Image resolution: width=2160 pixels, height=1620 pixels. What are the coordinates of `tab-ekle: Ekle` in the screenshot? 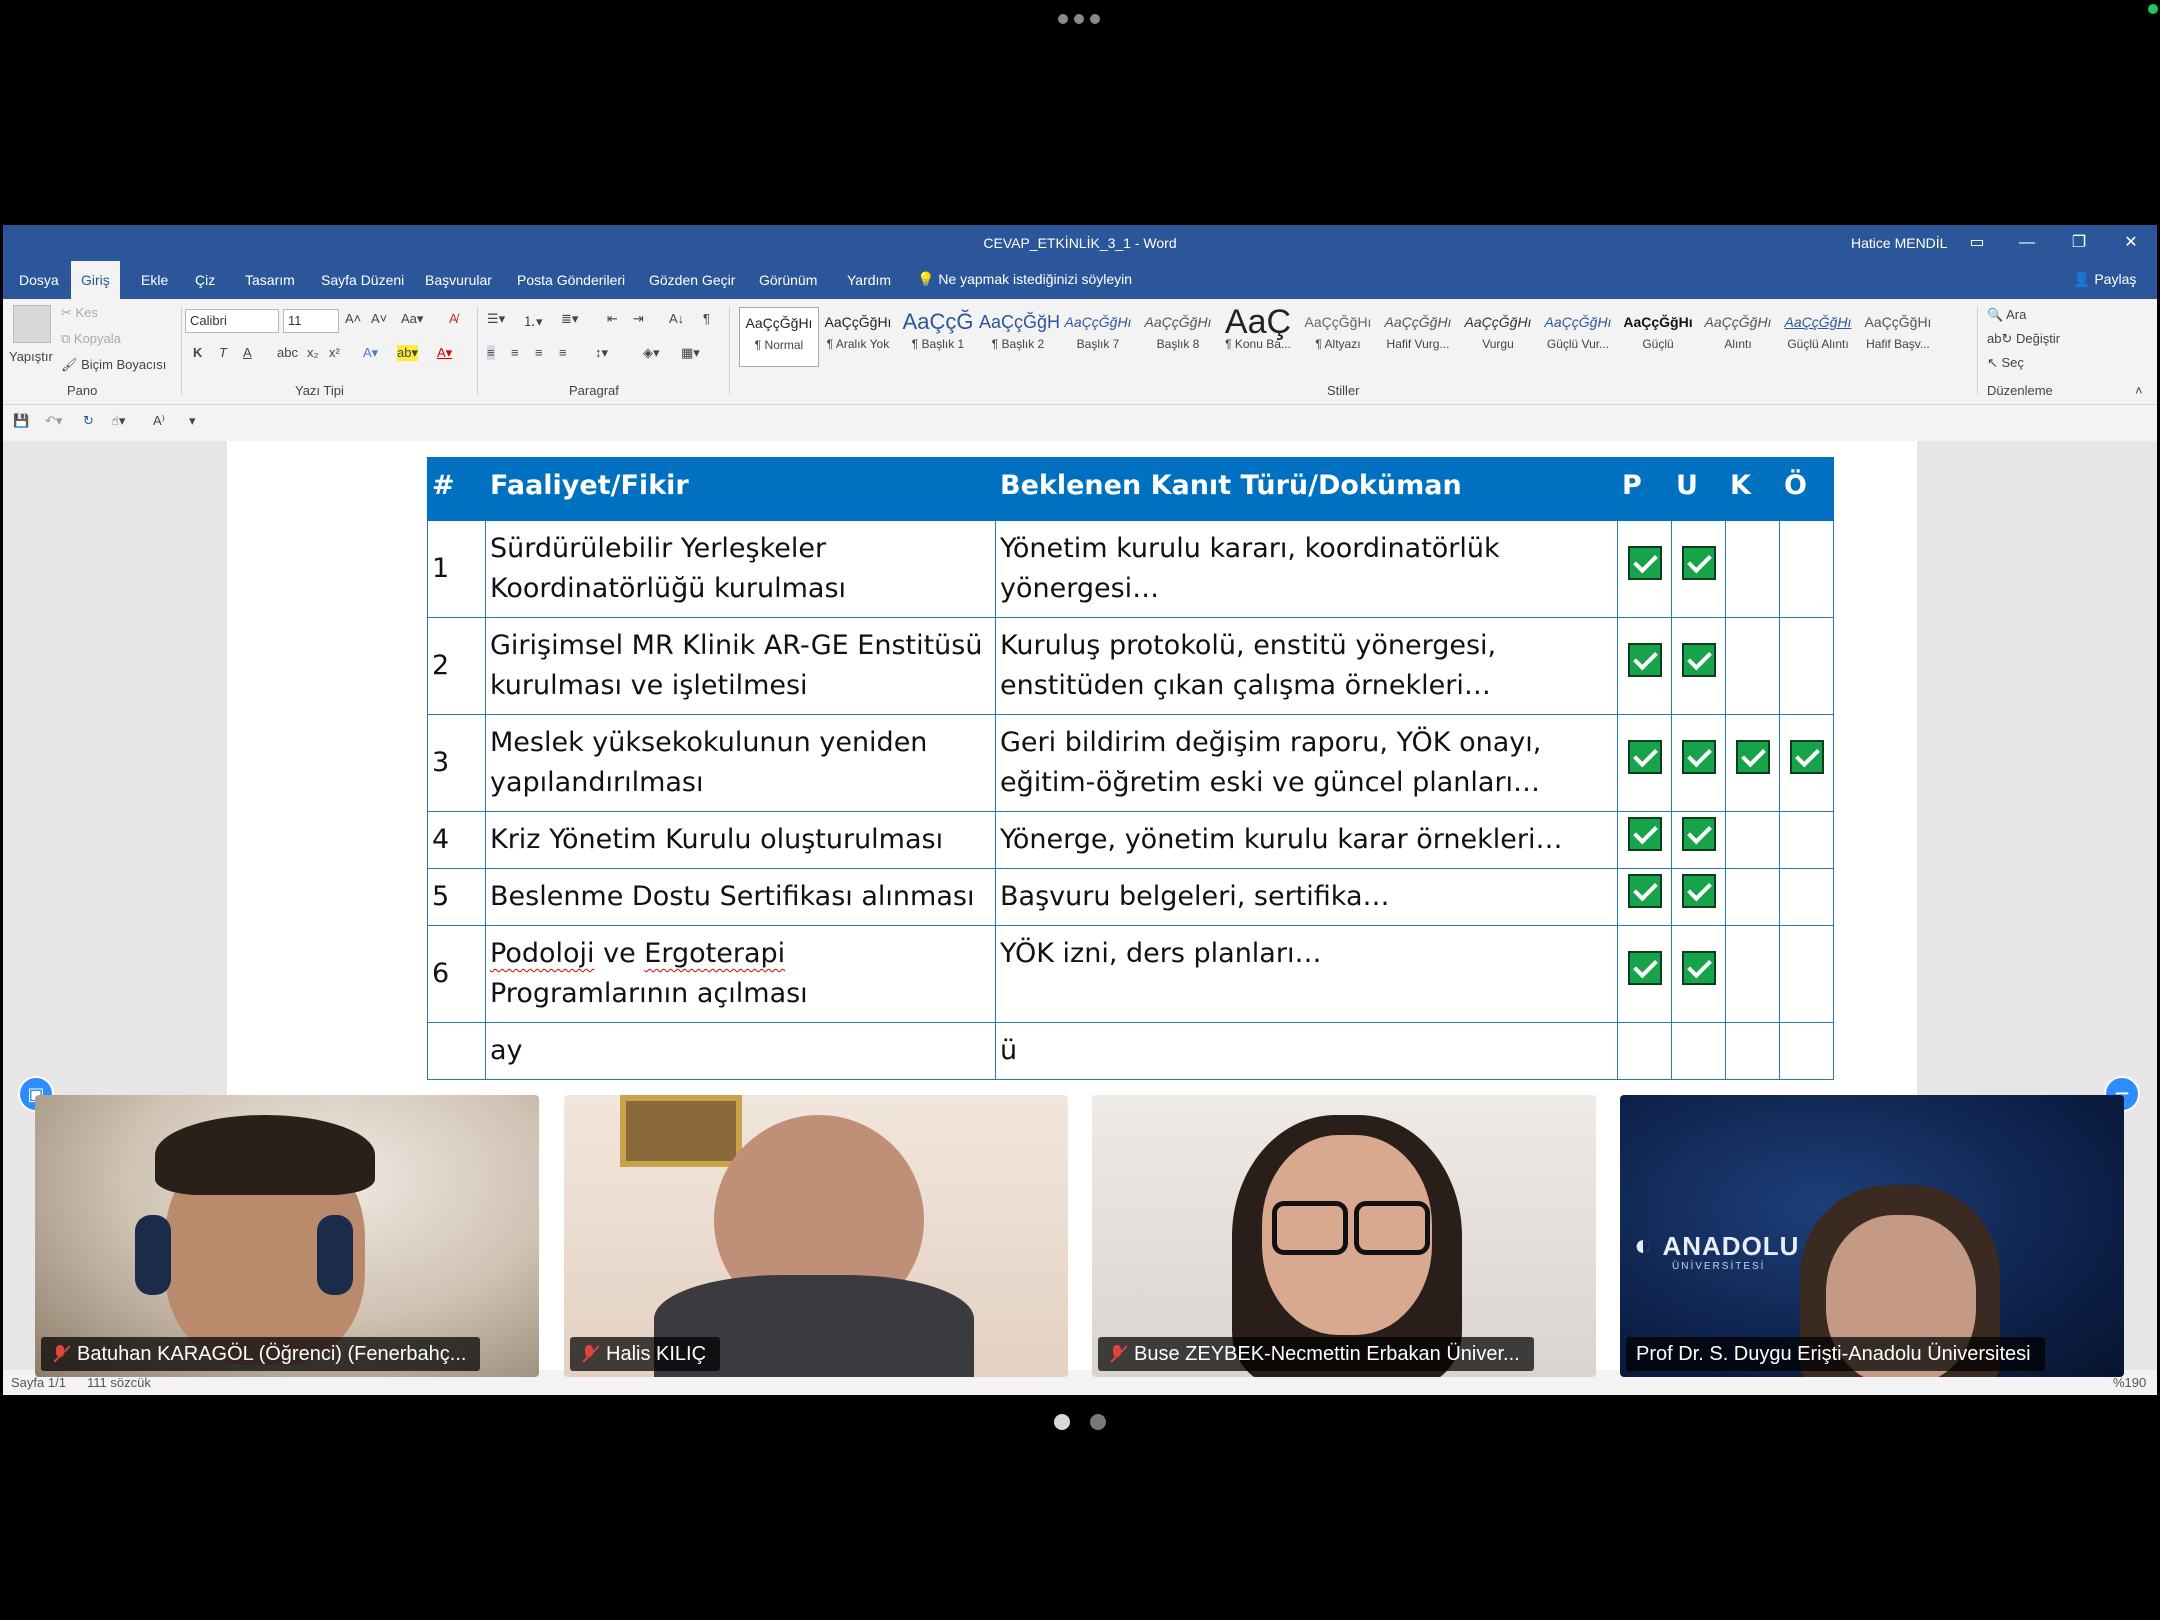 It's located at (154, 280).